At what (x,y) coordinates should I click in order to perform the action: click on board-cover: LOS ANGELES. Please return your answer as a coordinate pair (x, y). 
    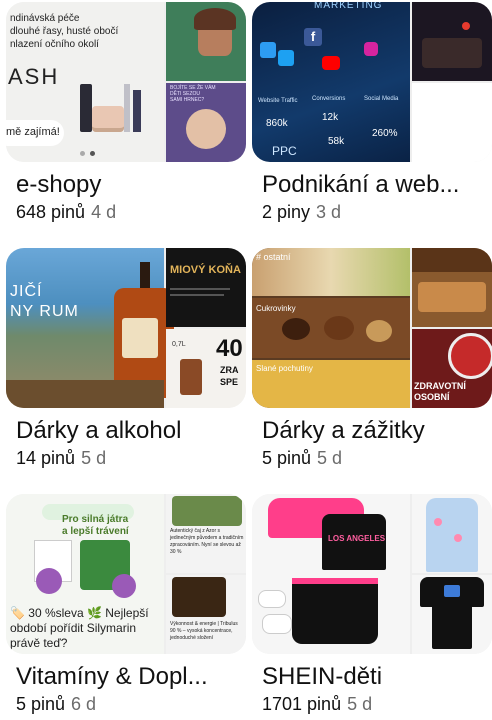
    Looking at the image, I should click on (372, 574).